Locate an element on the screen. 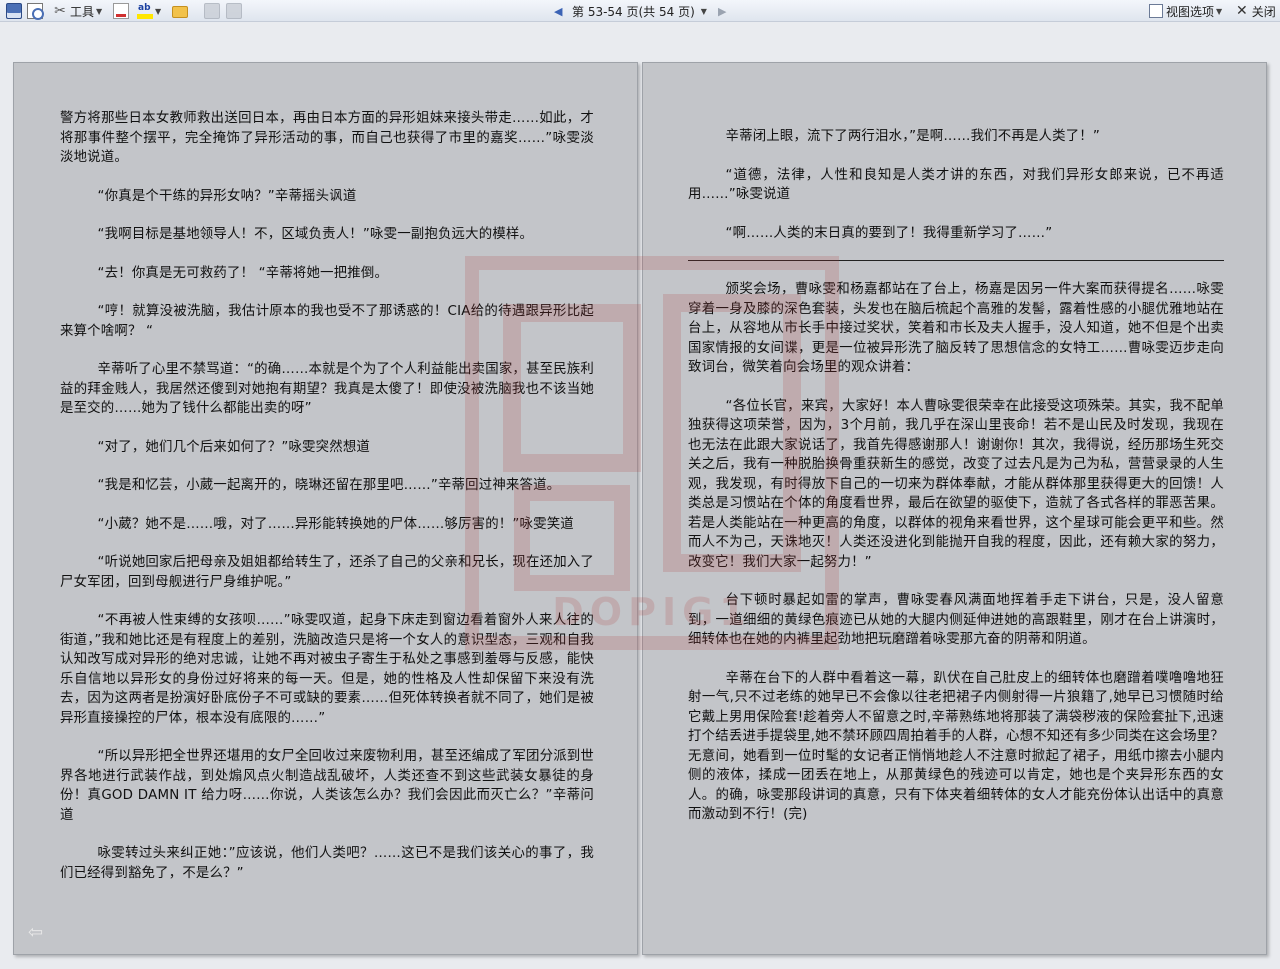 This screenshot has width=1280, height=969. highlight-icon: ab is located at coordinates (145, 11).